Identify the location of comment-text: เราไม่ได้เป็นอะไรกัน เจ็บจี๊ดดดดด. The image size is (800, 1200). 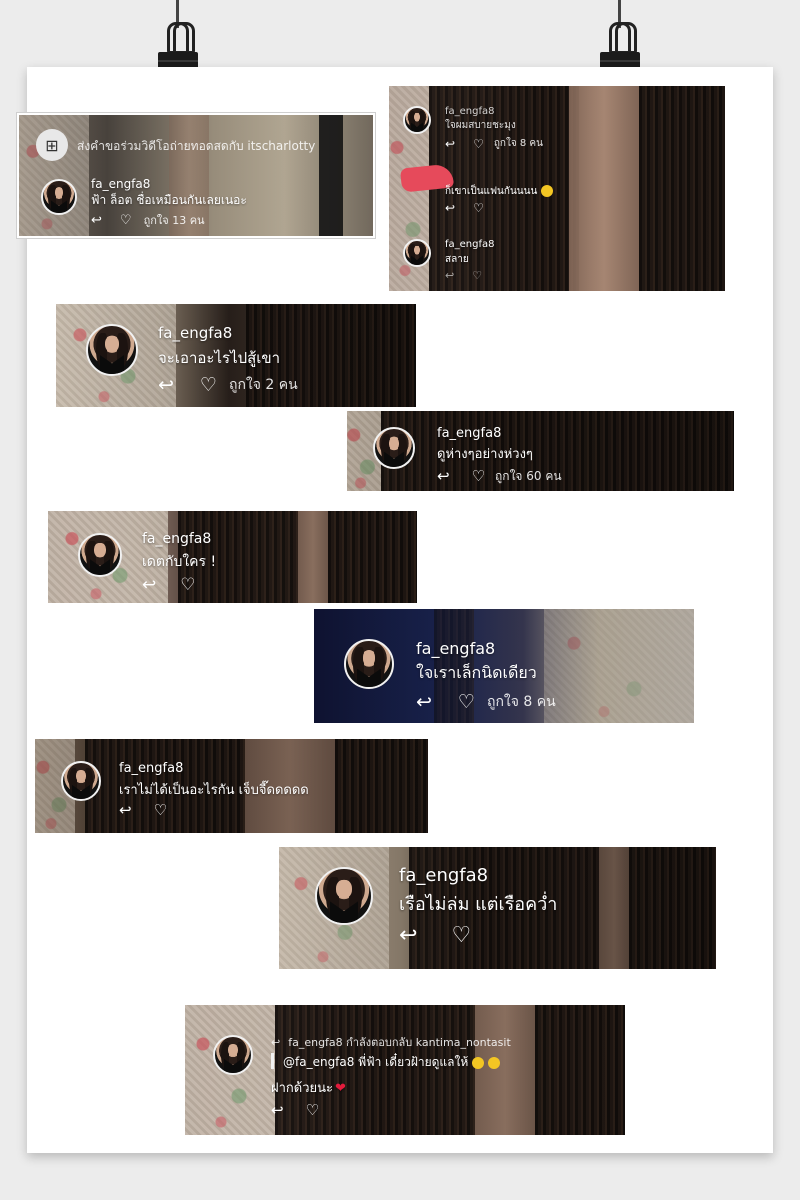
(214, 790).